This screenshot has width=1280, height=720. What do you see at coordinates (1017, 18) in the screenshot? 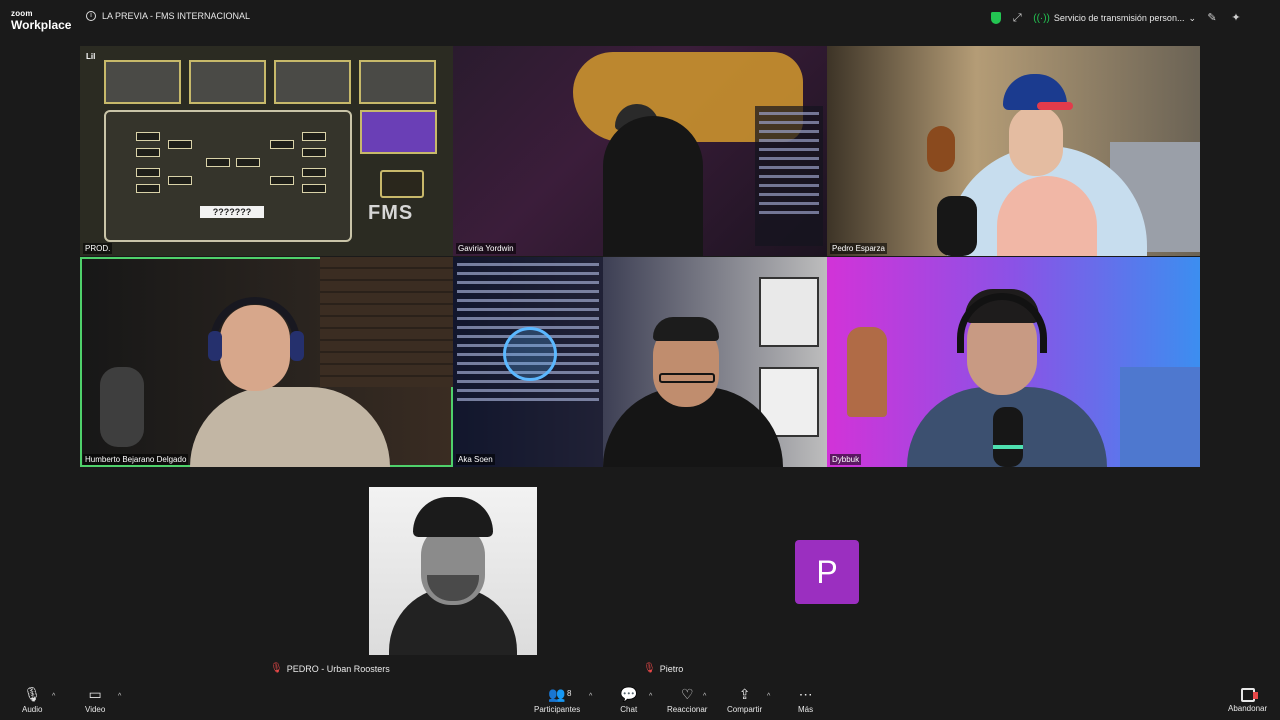
I see `expand-icon: ⤢` at bounding box center [1017, 18].